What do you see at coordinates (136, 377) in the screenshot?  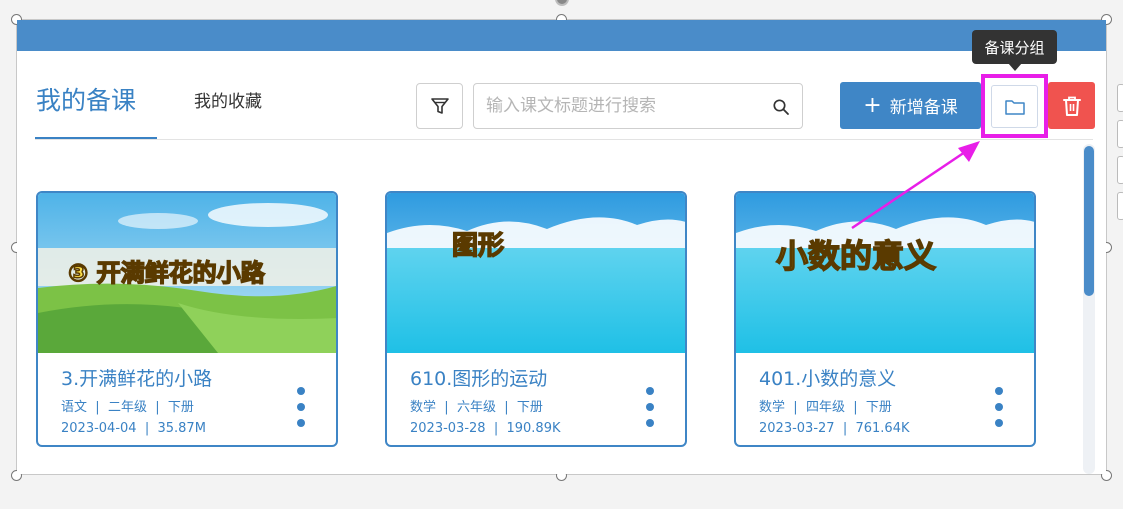 I see `lesson-title: 3.开满鲜花的小路` at bounding box center [136, 377].